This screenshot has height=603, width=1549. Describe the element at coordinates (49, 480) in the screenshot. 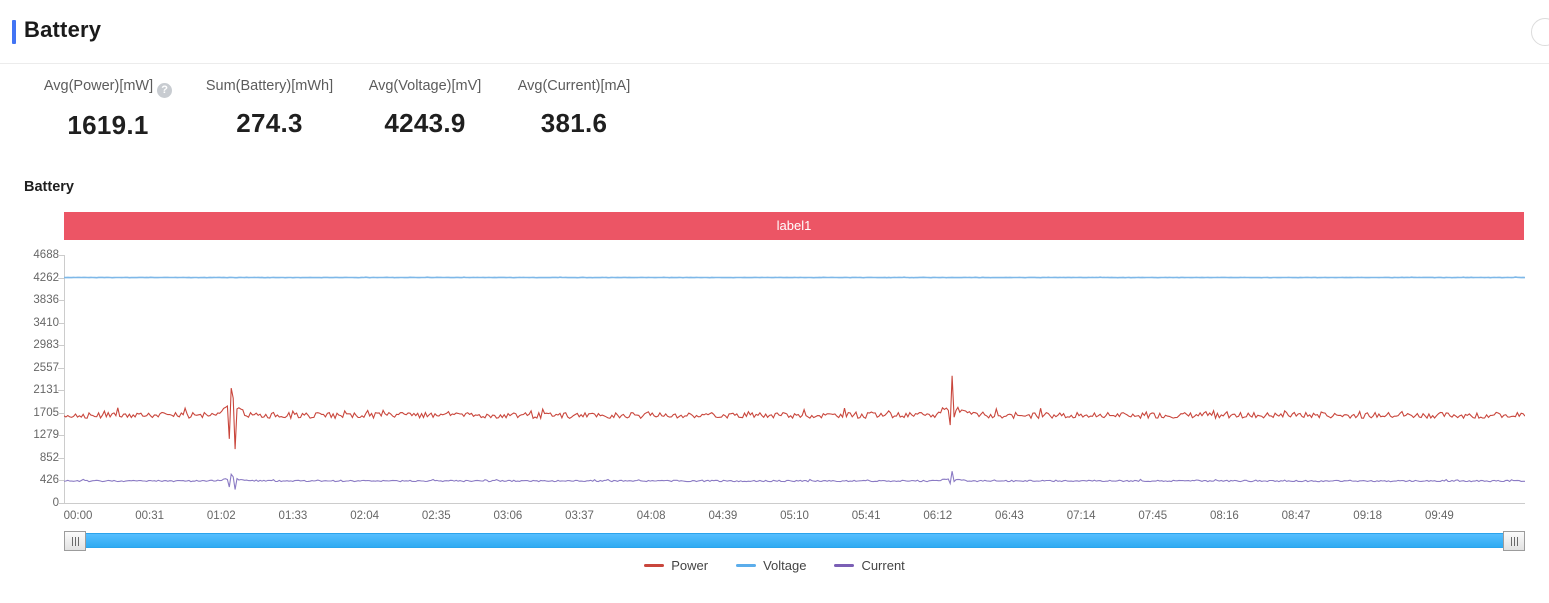

I see `y-axis-tick-label: 426` at that location.